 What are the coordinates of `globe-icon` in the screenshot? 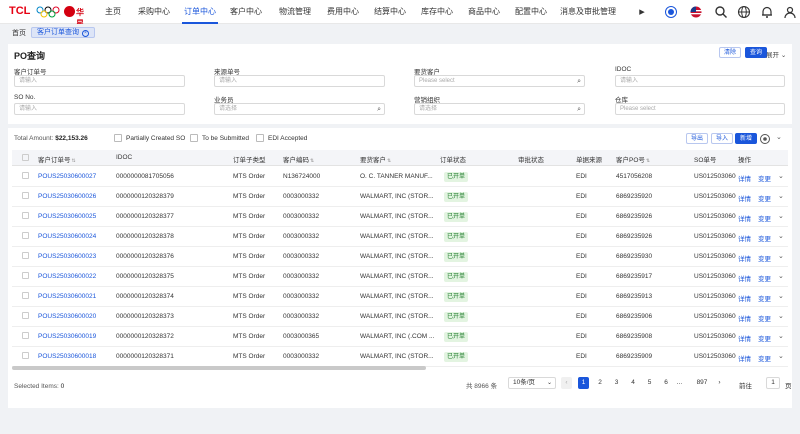 It's located at (744, 12).